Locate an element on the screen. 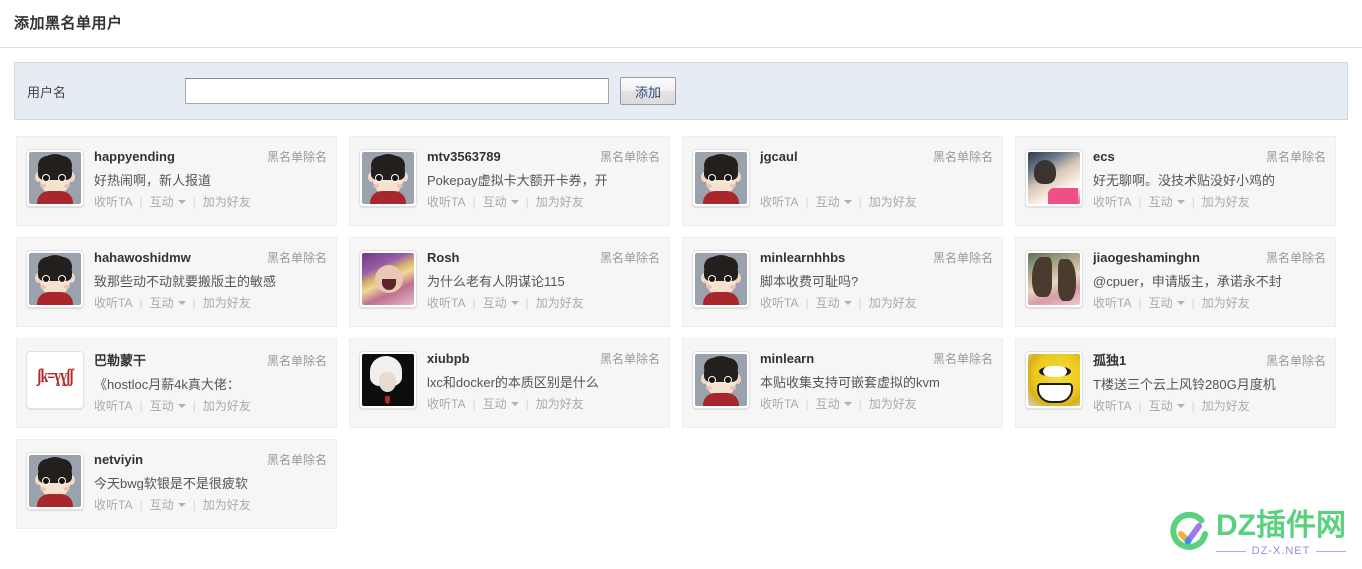 This screenshot has height=569, width=1362. username-label: jgcaul is located at coordinates (779, 156).